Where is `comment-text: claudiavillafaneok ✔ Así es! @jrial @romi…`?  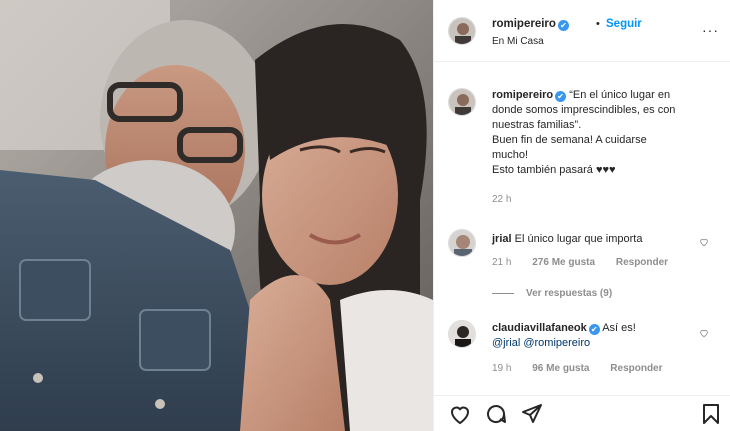 comment-text: claudiavillafaneok ✔ Así es! @jrial @romi… is located at coordinates (597, 336).